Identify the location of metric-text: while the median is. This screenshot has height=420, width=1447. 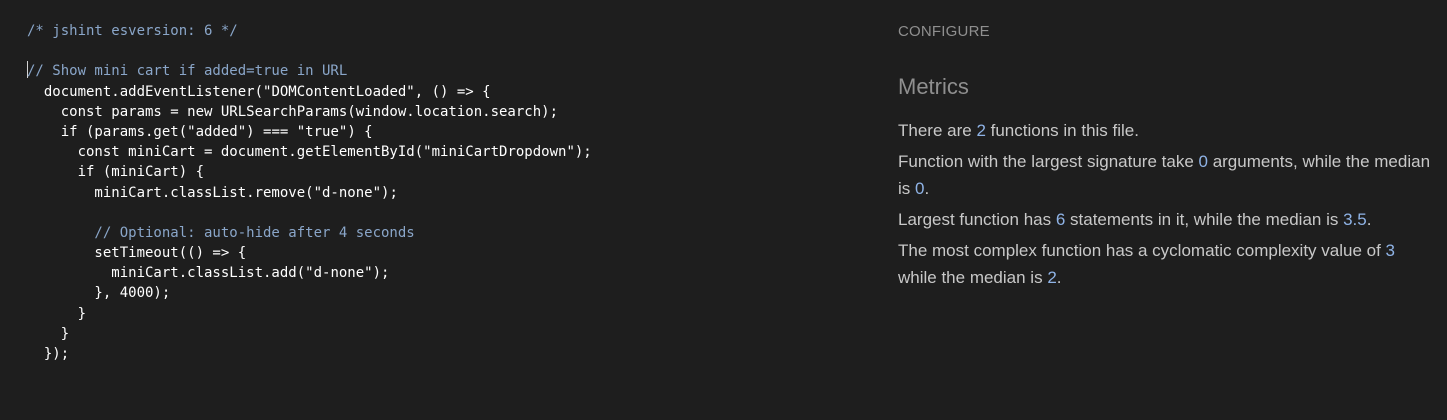
(973, 277).